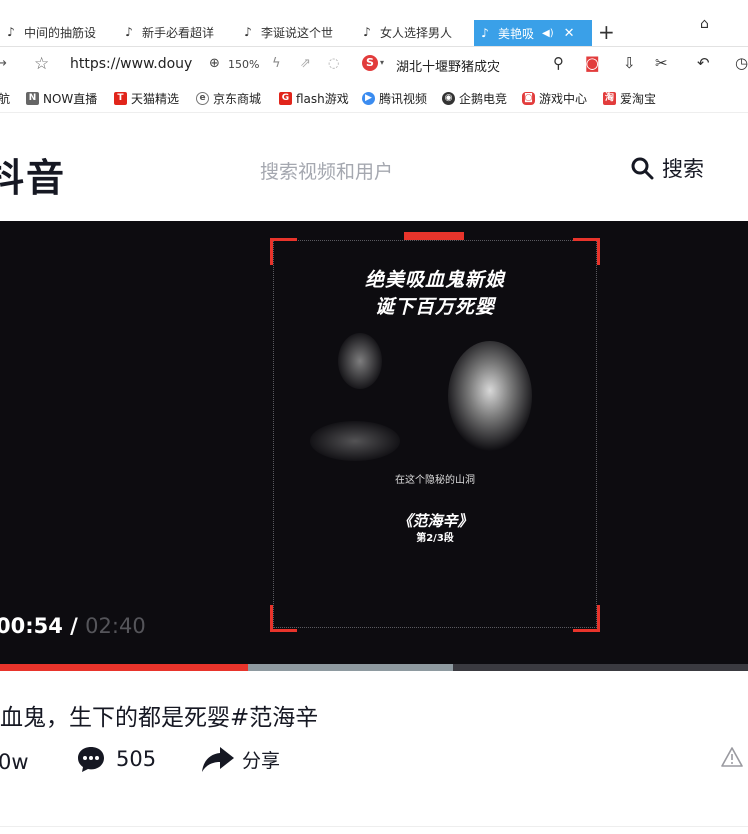 The width and height of the screenshot is (748, 834). I want to click on progress-bar, so click(374, 667).